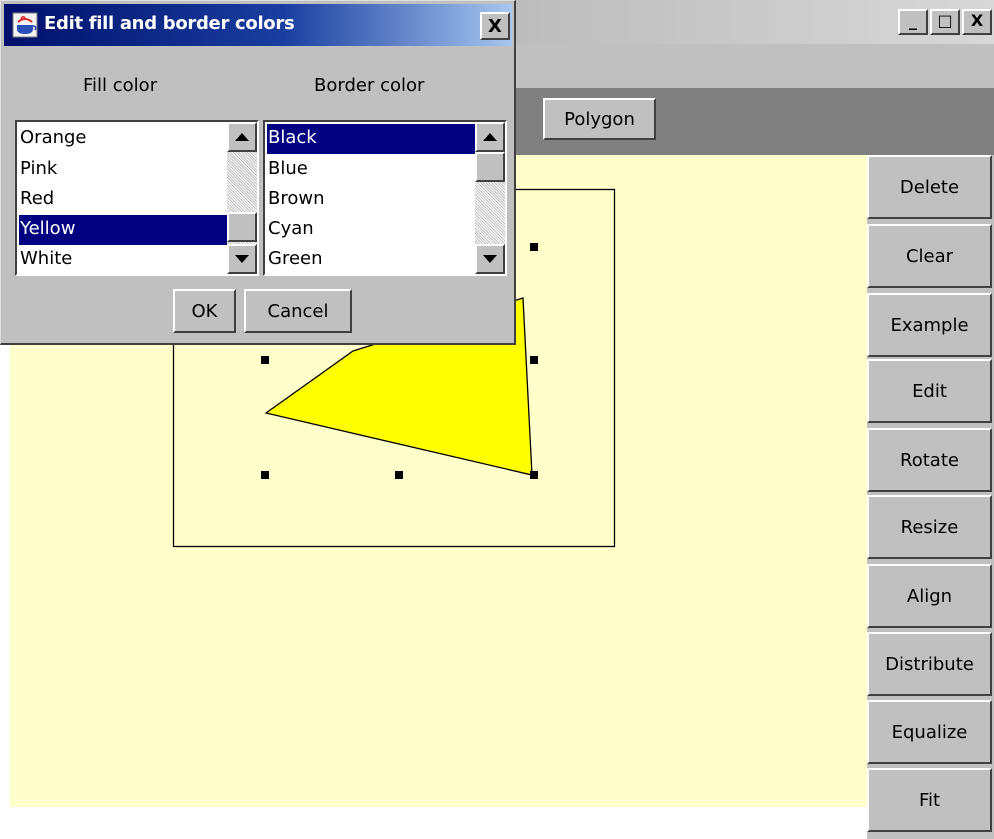 Image resolution: width=994 pixels, height=839 pixels. What do you see at coordinates (242, 227) in the screenshot?
I see `fill-scroll-thumb` at bounding box center [242, 227].